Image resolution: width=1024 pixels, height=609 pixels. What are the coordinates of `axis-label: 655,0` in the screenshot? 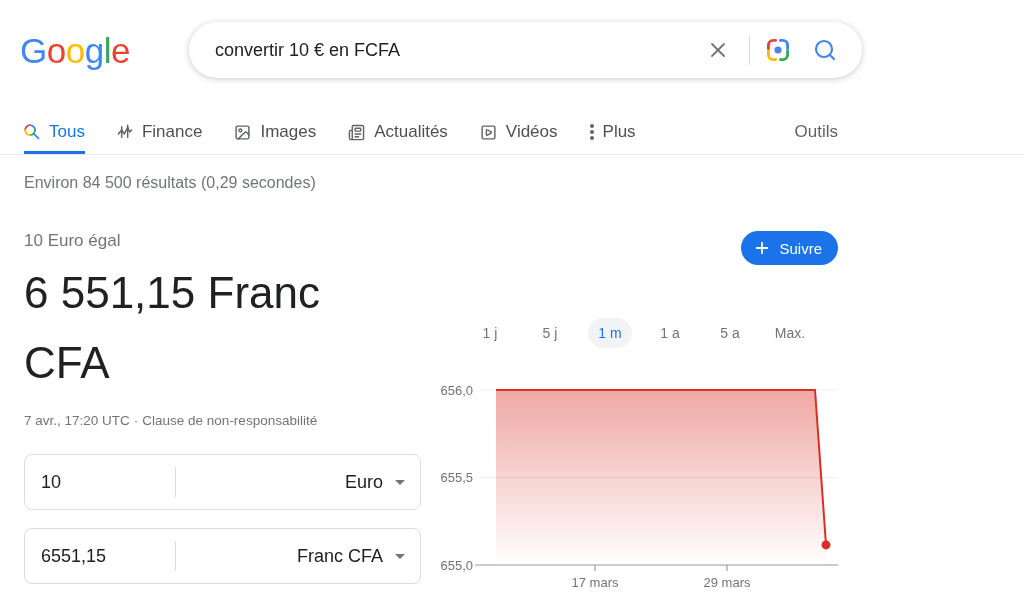 It's located at (456, 565).